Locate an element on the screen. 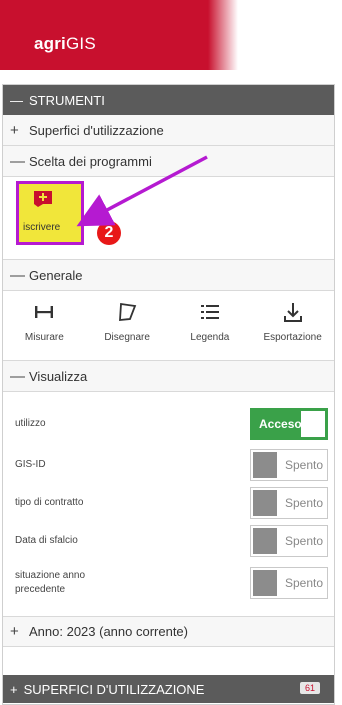 The image size is (342, 705). strumenti-header: — STRUMENTI is located at coordinates (168, 100).